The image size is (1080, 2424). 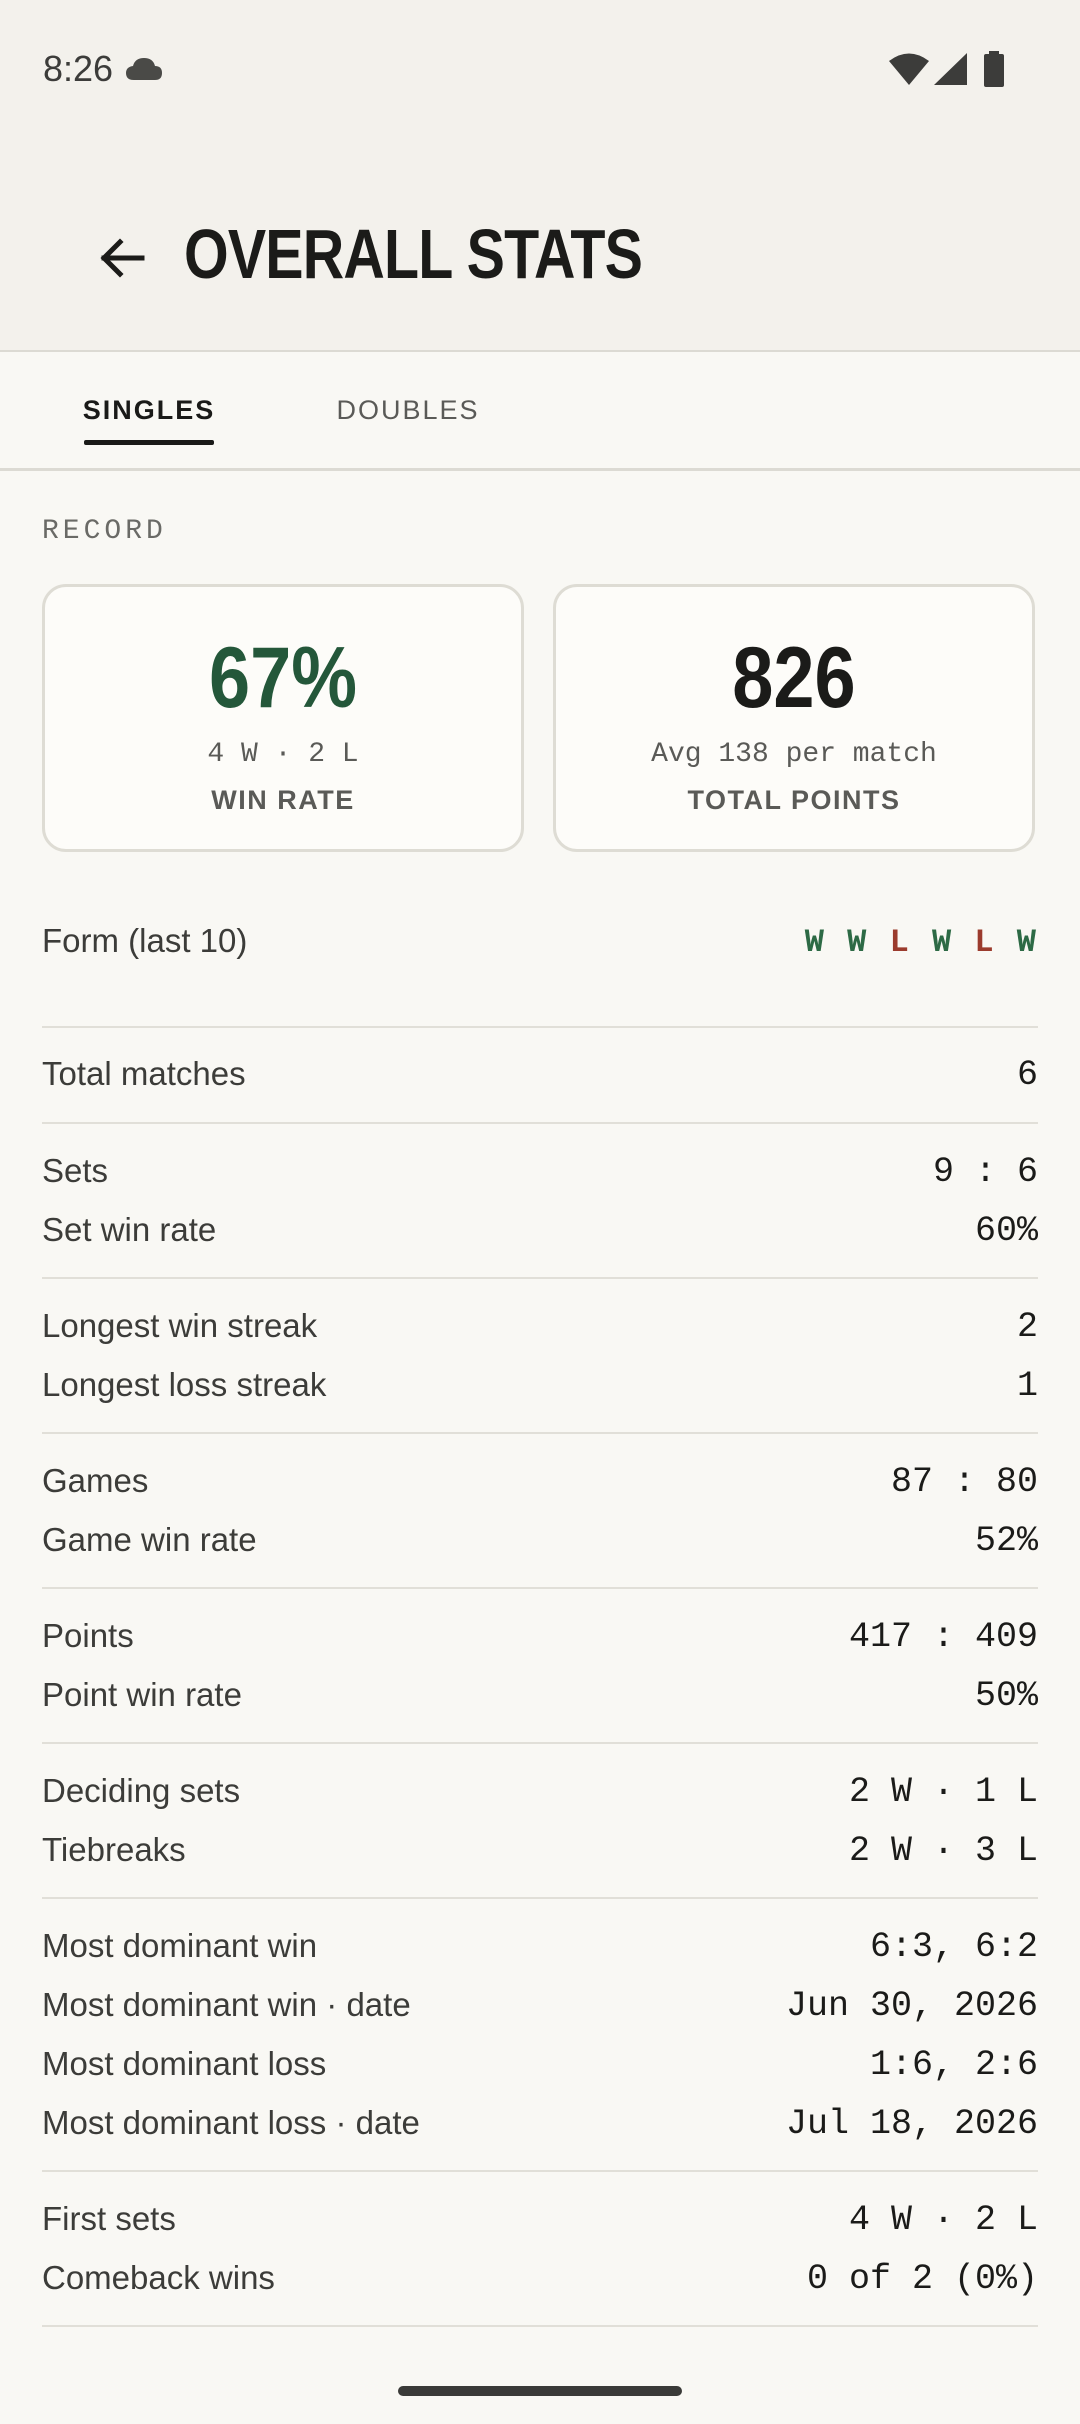 I want to click on win-rate-card: 67% 4 W · 2 L WIN RATE, so click(x=283, y=718).